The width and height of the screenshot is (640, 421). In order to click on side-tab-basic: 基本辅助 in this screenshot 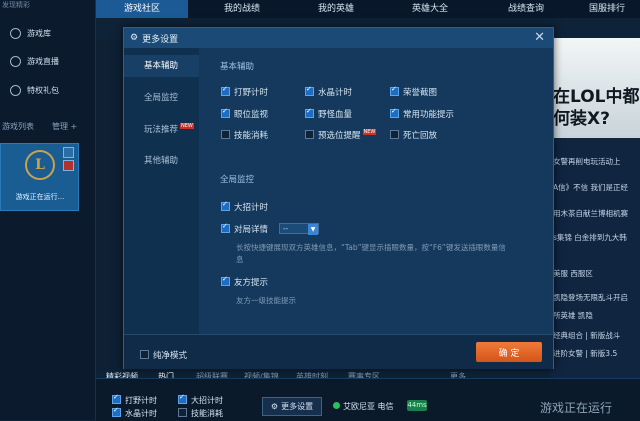, I will do `click(161, 66)`.